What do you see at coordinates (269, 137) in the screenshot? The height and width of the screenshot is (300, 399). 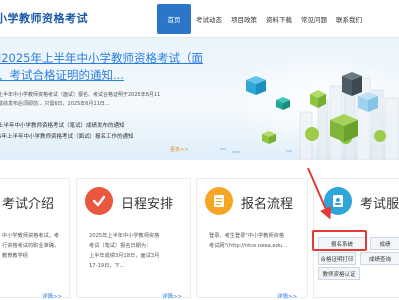 I see `iso-cube-green-small` at bounding box center [269, 137].